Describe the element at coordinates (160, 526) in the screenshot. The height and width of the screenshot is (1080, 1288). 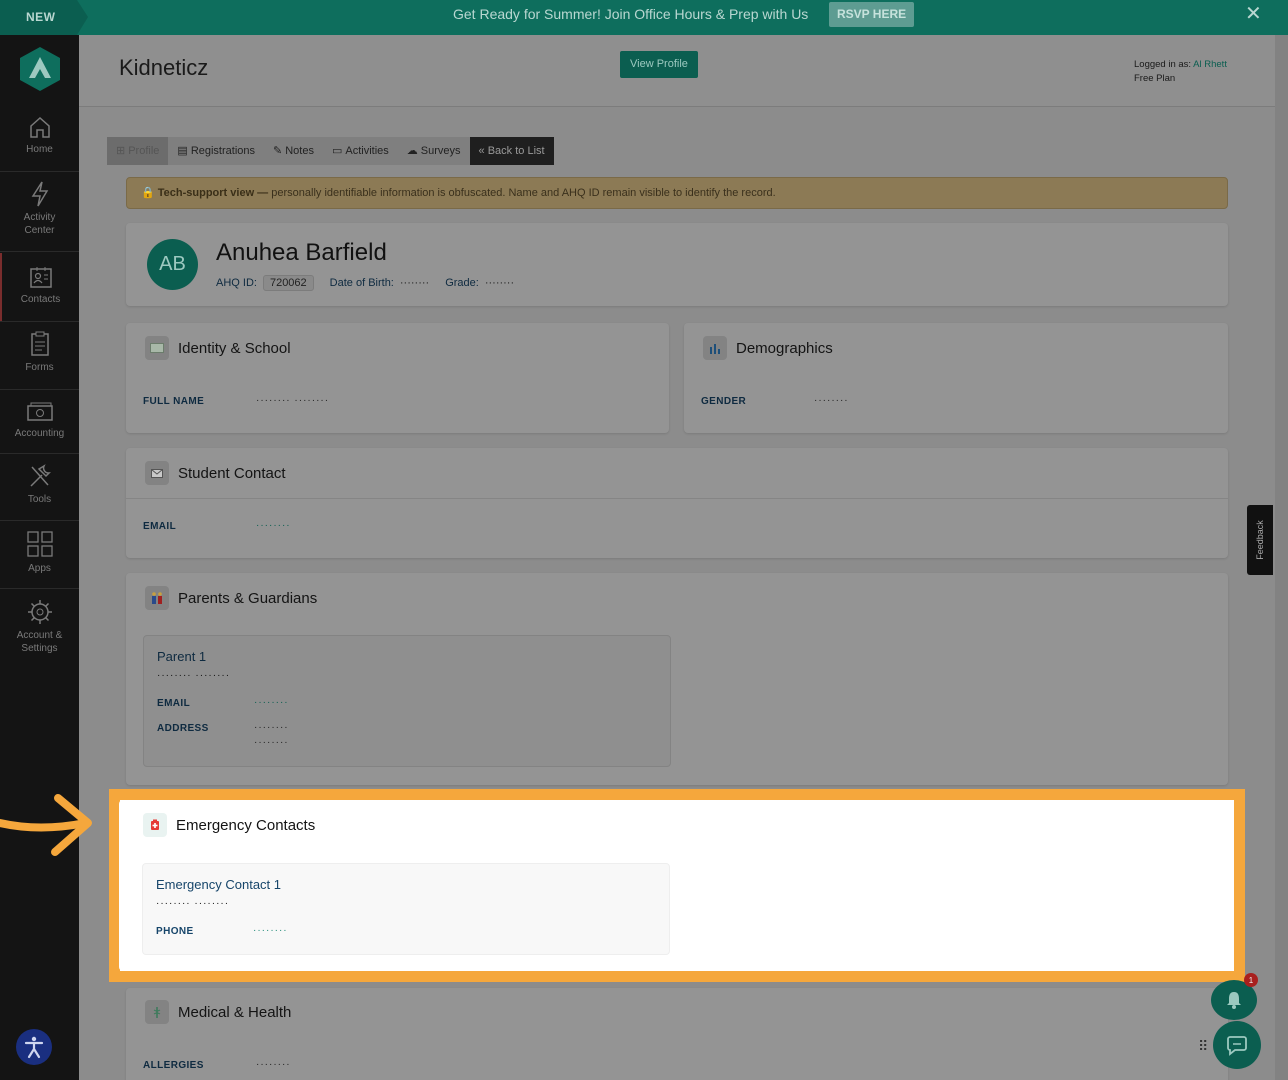
I see `email-label: EMAIL` at that location.